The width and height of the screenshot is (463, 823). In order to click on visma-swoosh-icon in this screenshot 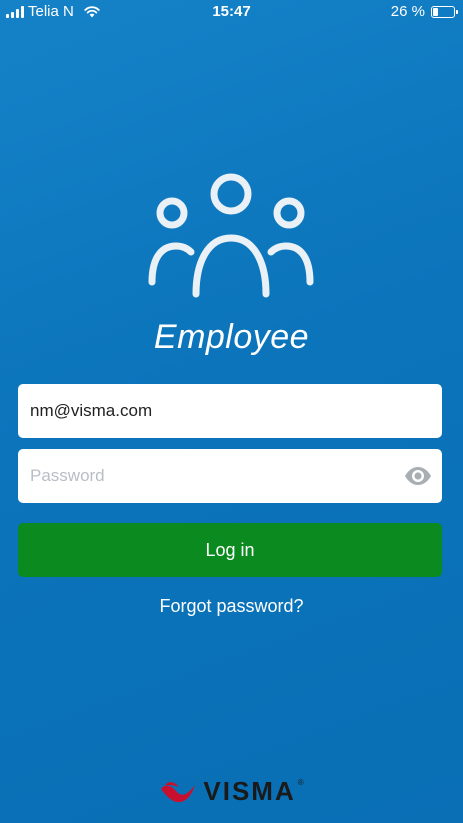, I will do `click(178, 791)`.